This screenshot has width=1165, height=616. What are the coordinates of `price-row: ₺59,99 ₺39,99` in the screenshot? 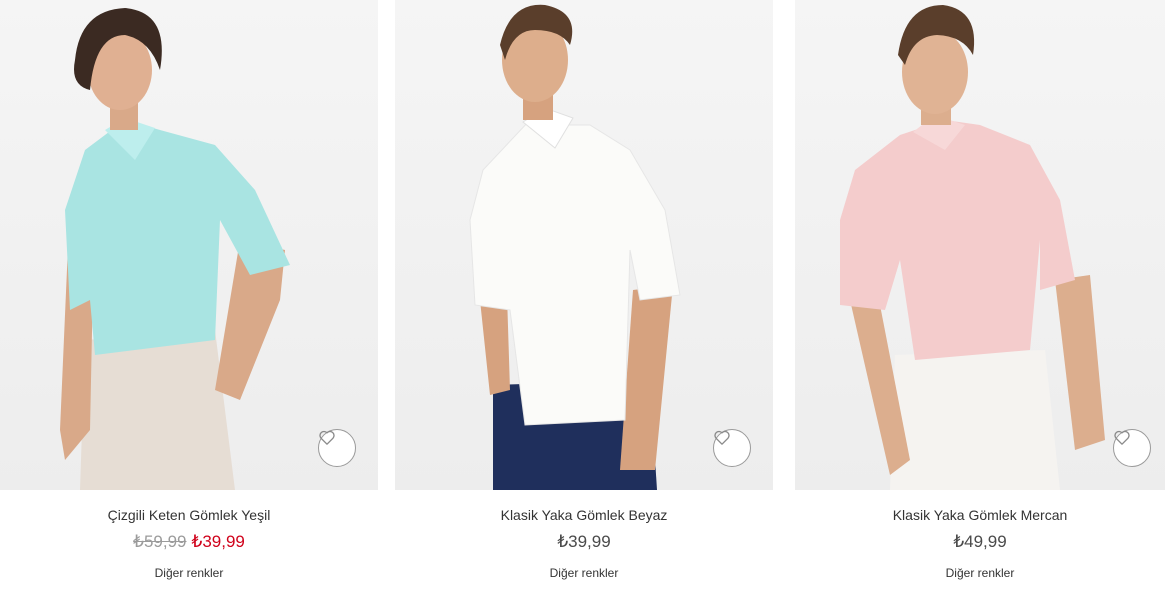 It's located at (189, 542).